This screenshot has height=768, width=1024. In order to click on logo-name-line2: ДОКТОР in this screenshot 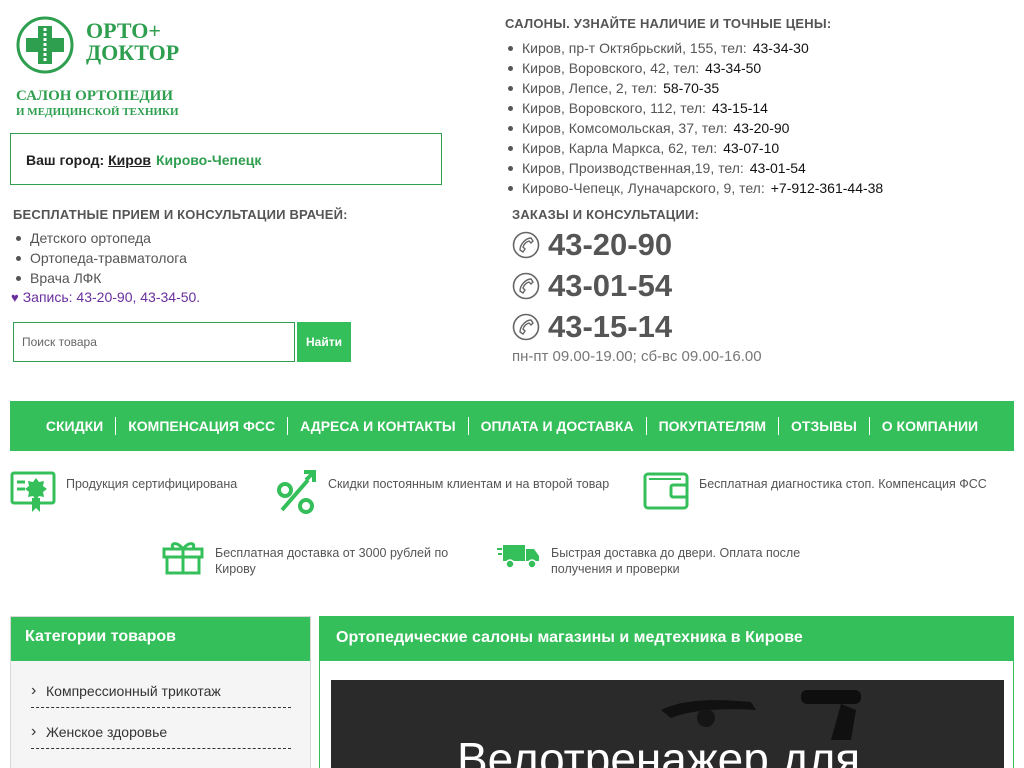, I will do `click(133, 52)`.